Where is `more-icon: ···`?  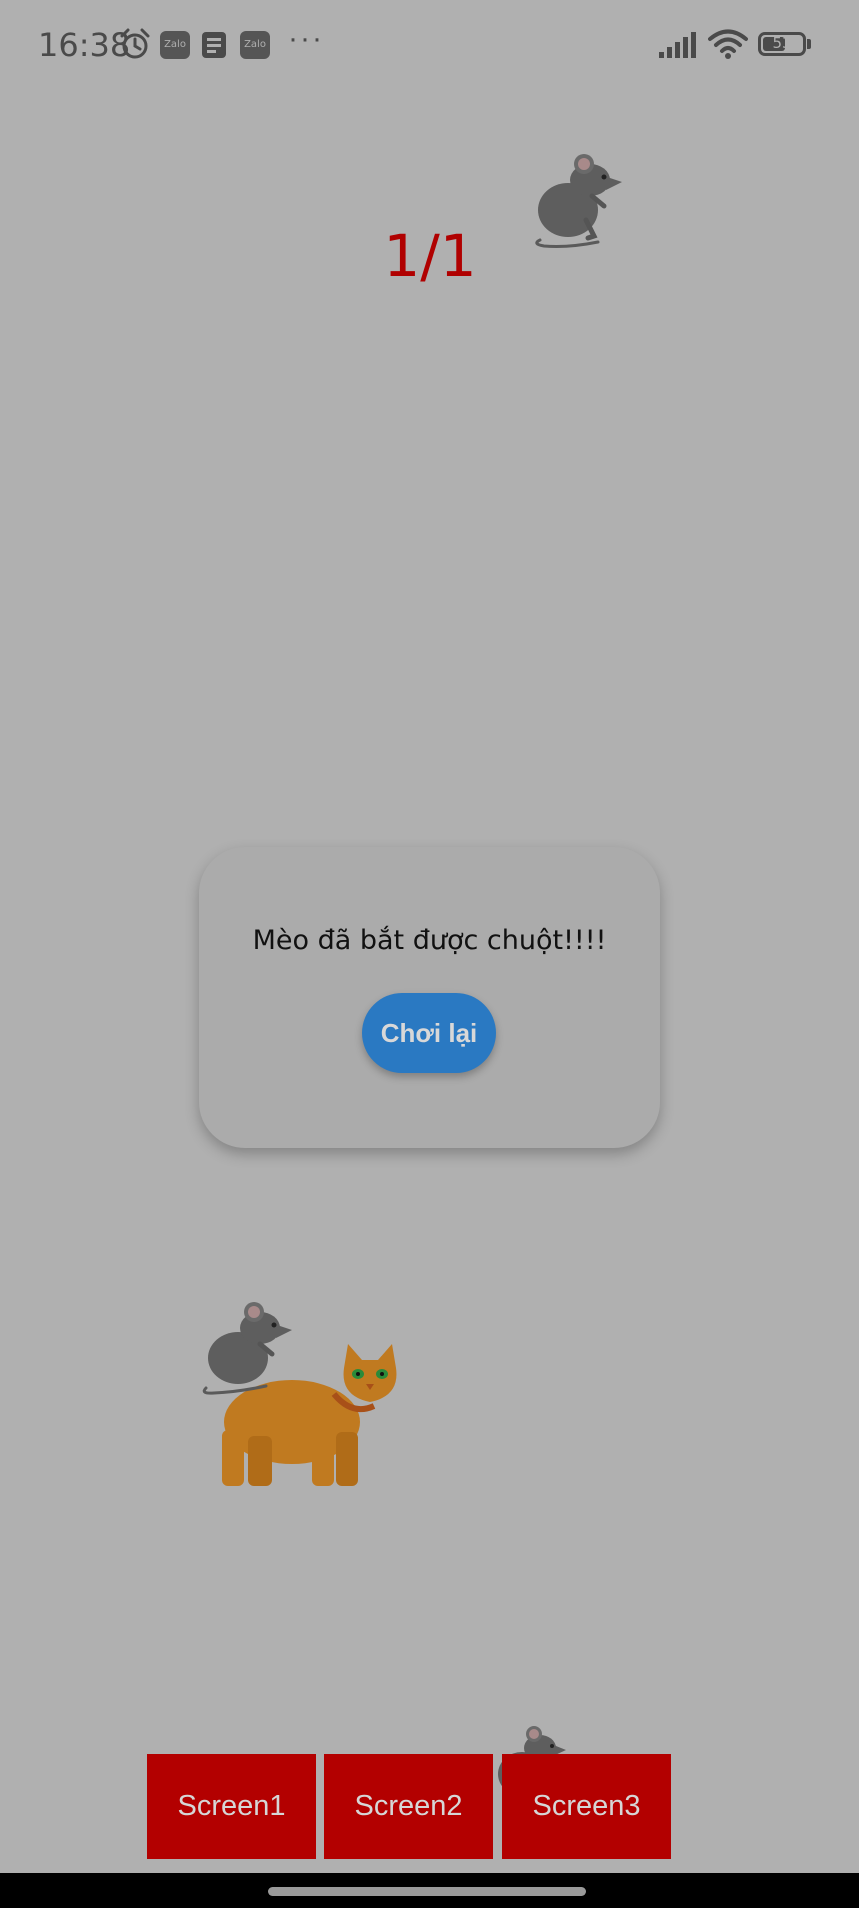 more-icon: ··· is located at coordinates (306, 38).